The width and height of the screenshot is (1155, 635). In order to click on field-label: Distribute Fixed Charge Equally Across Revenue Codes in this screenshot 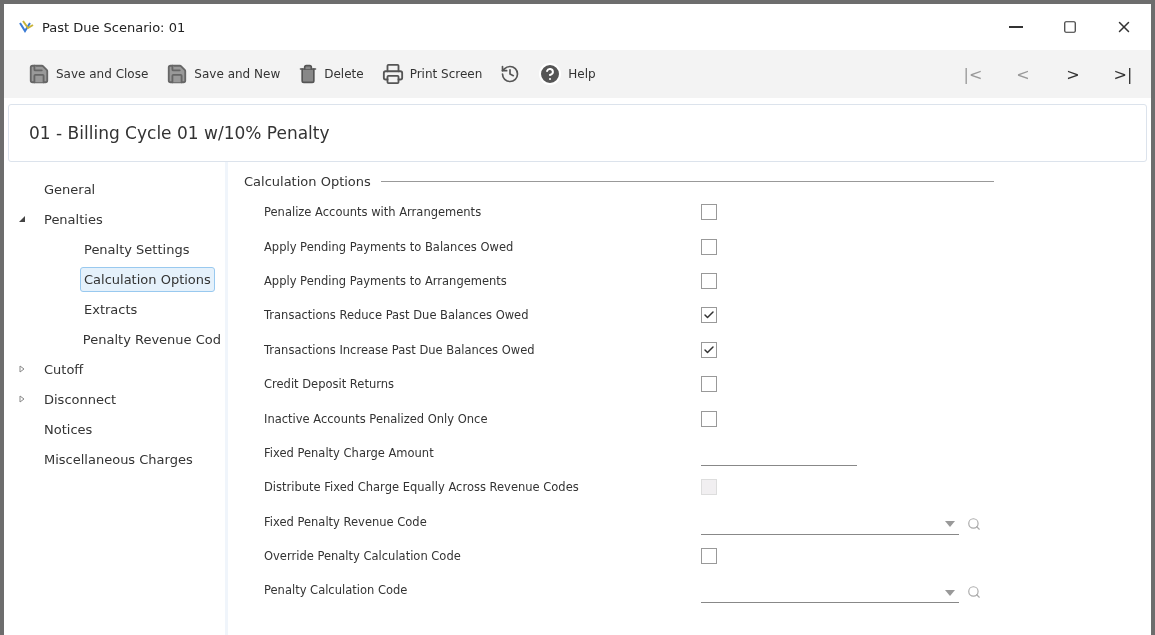, I will do `click(422, 487)`.